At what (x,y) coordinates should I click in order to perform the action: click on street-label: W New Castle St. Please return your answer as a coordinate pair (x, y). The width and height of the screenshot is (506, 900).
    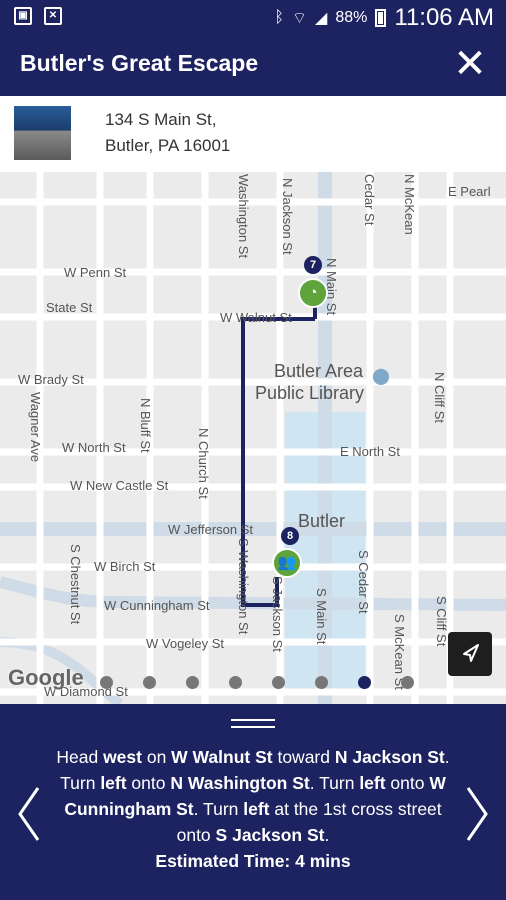
    Looking at the image, I should click on (119, 485).